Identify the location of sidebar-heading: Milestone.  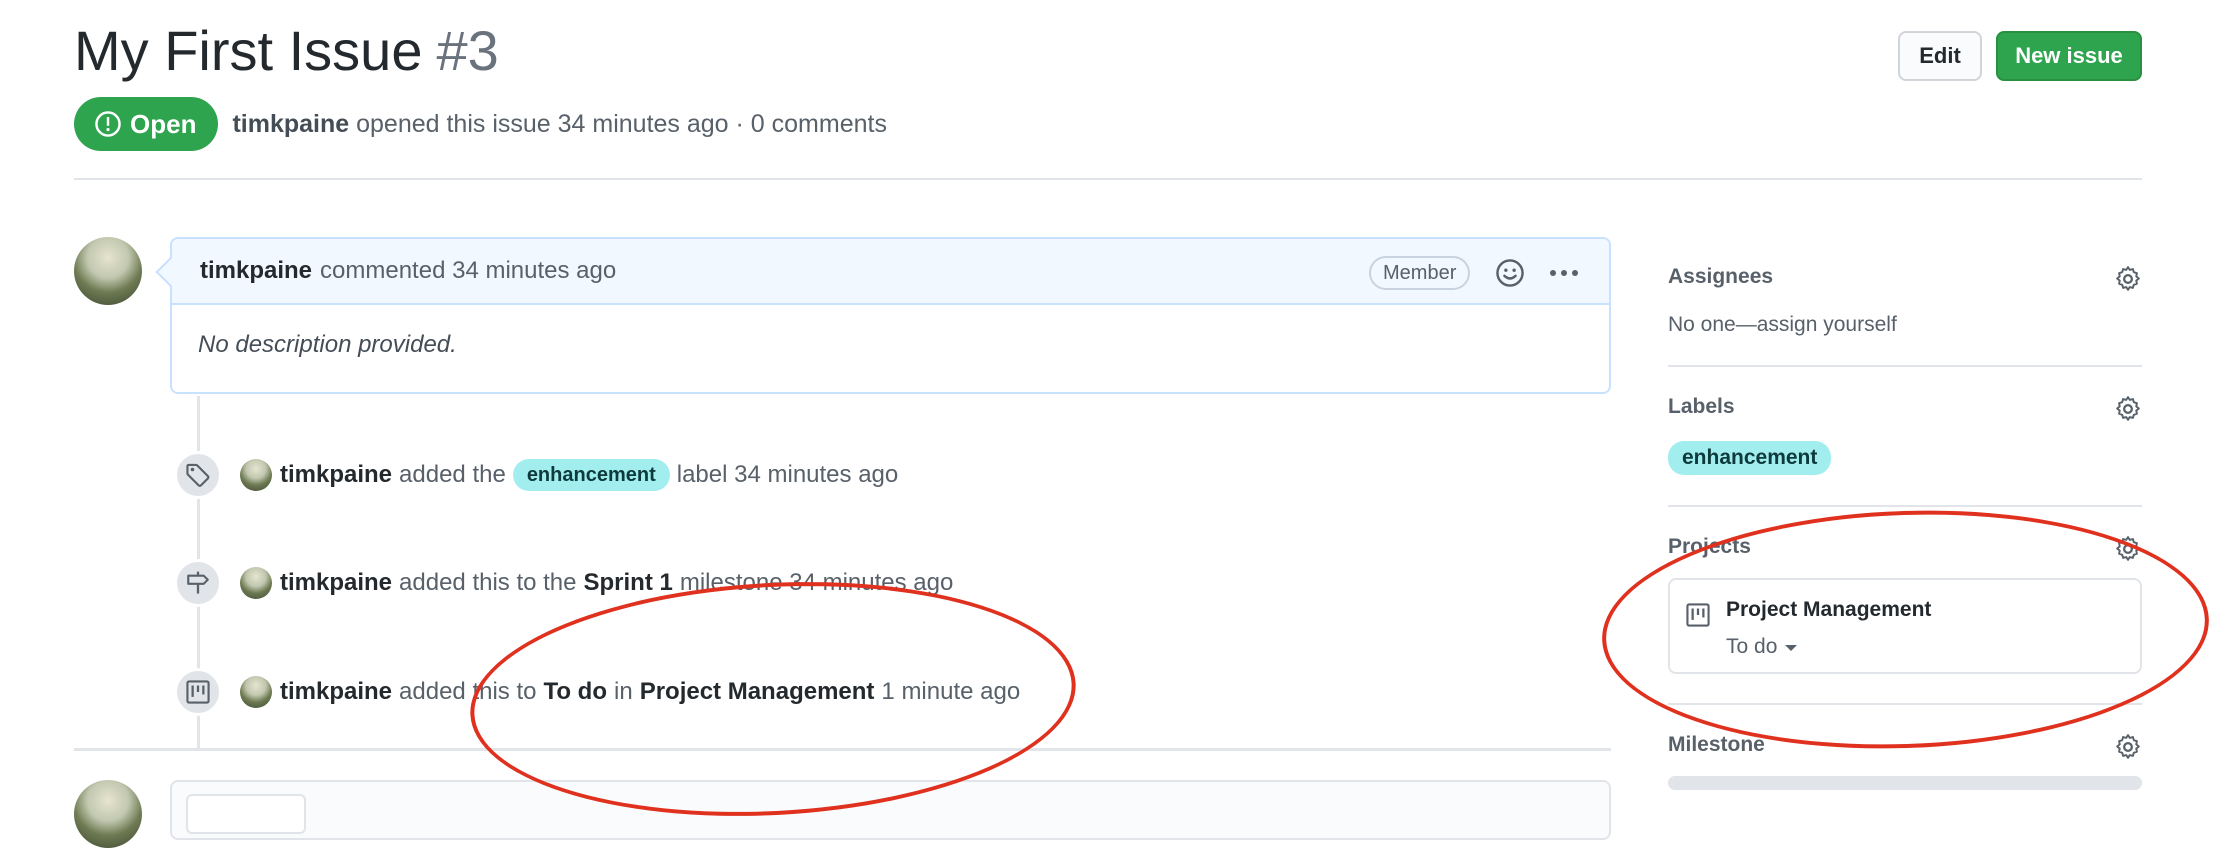
(1905, 745).